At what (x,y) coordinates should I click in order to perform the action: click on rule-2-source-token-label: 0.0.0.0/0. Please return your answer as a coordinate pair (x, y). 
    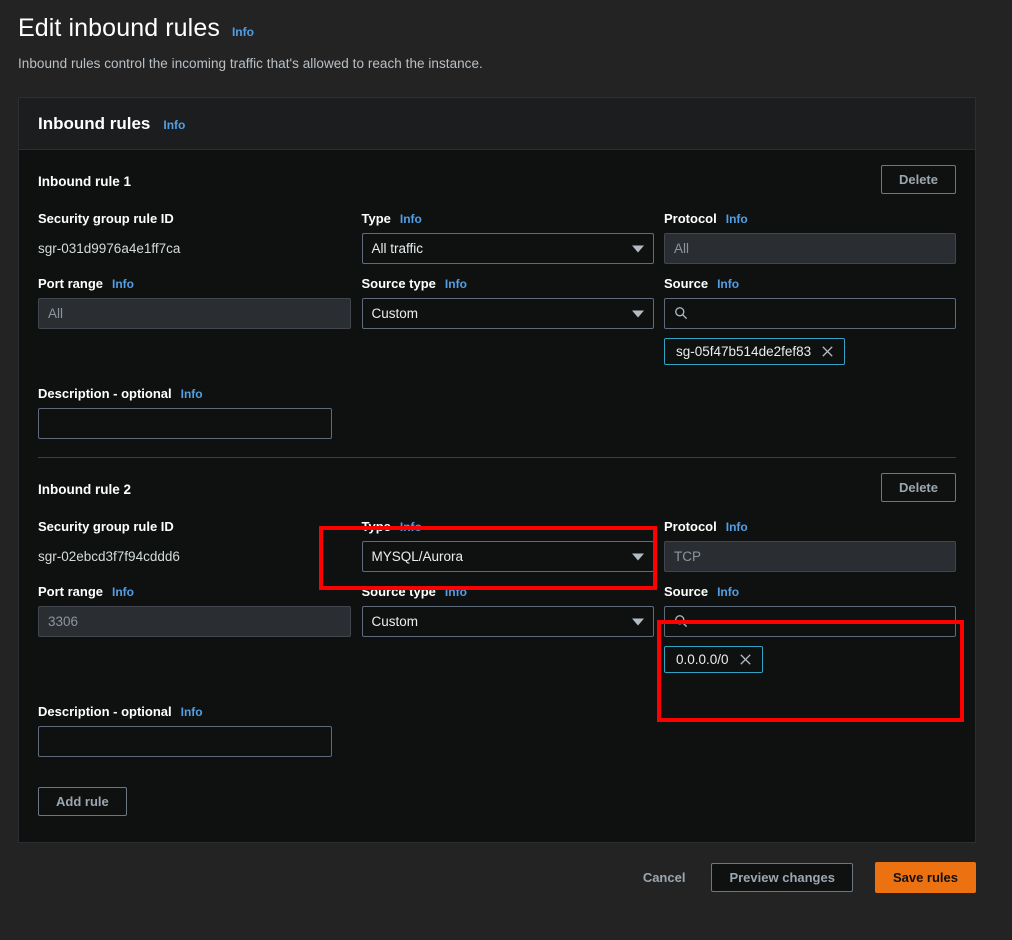
    Looking at the image, I should click on (702, 659).